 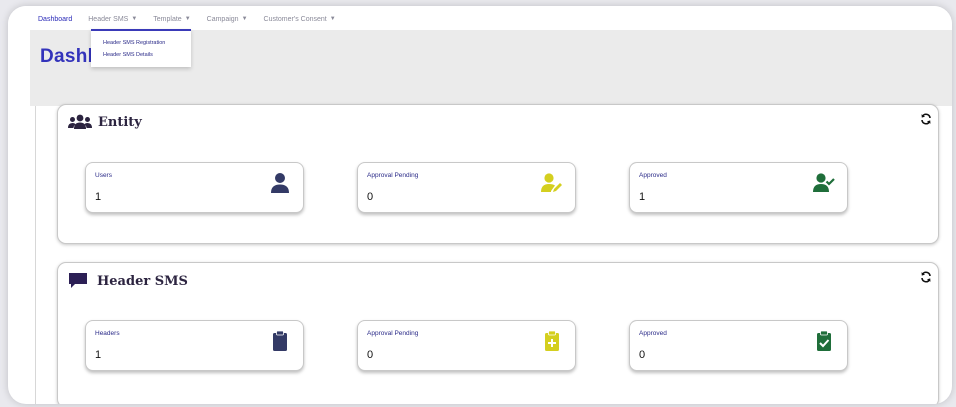 I want to click on nav-dashboard-label: Dashboard, so click(x=55, y=19).